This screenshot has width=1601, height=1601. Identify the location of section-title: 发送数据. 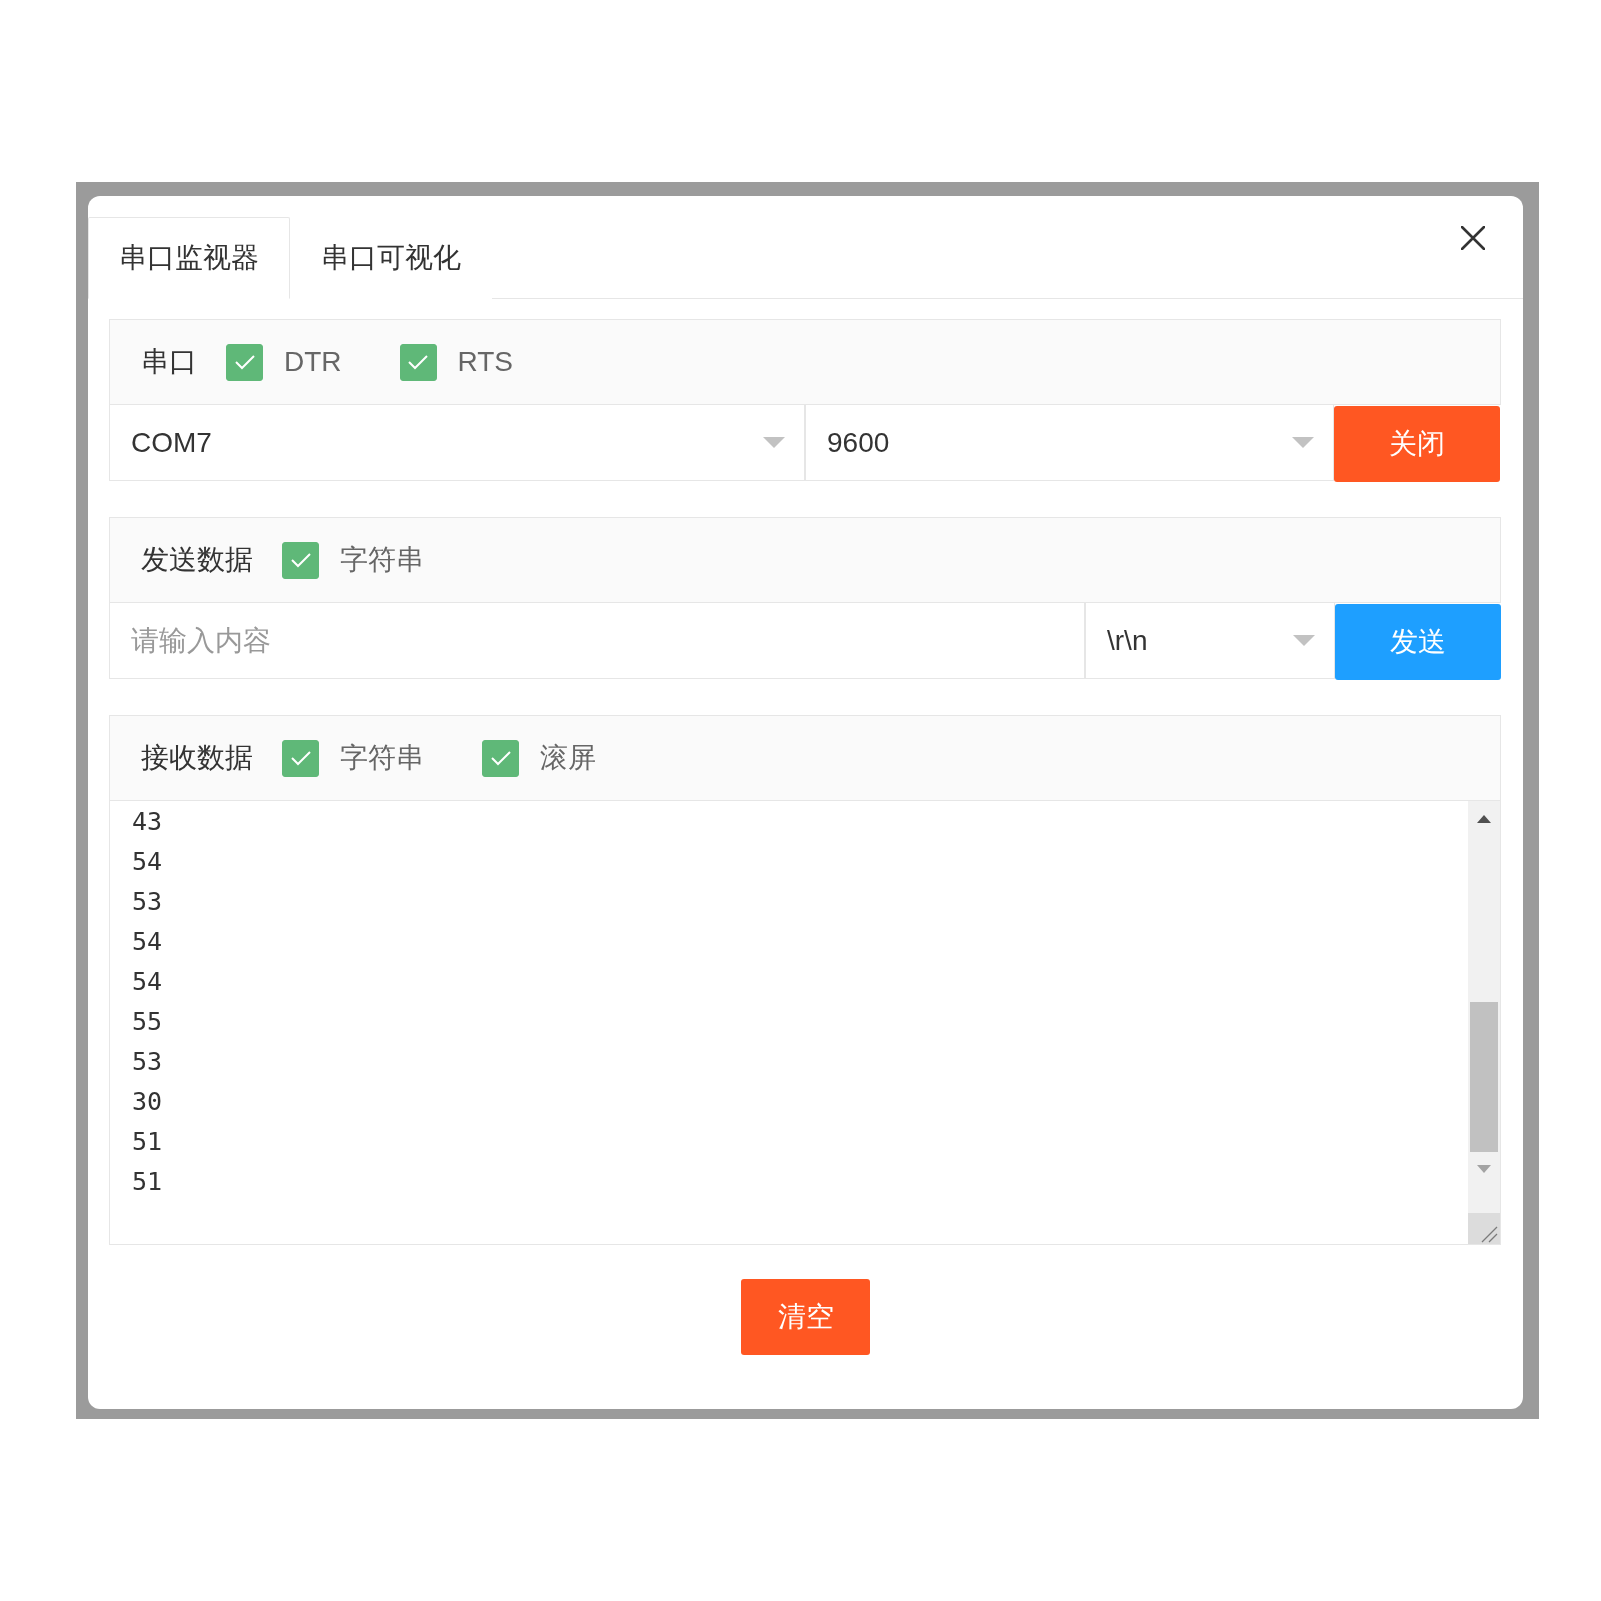
(197, 560).